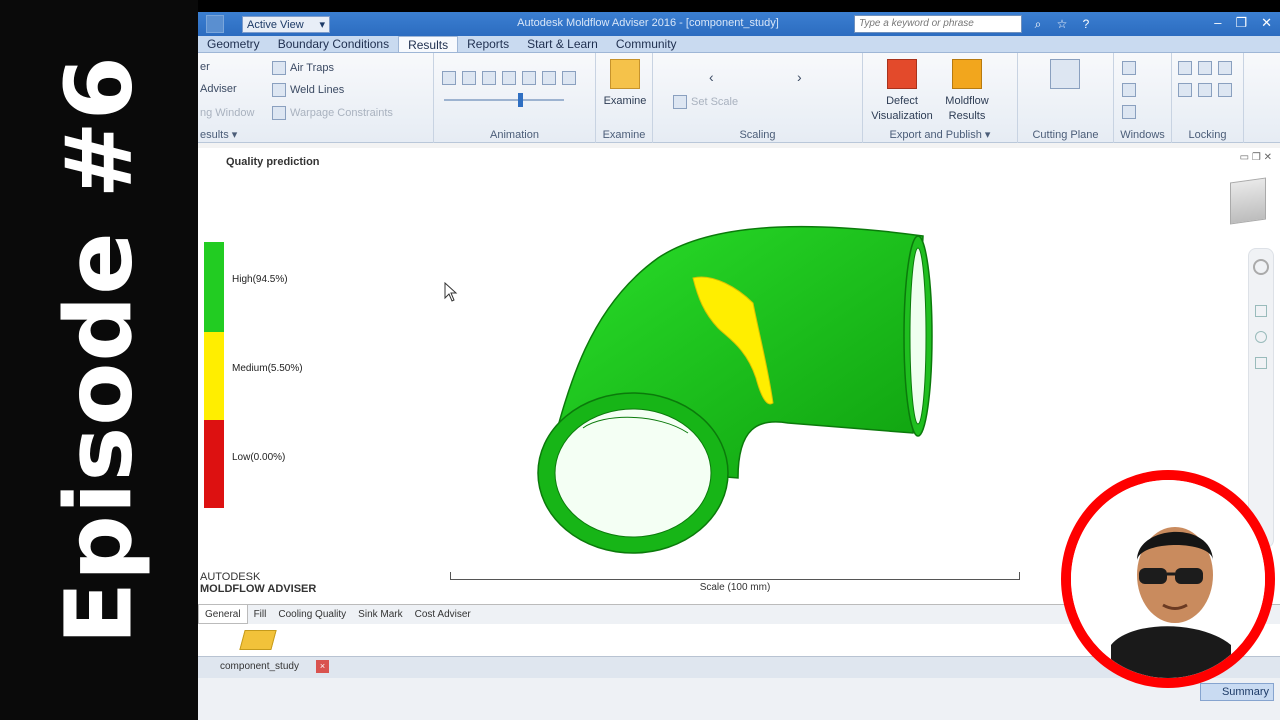 The height and width of the screenshot is (720, 1280). What do you see at coordinates (205, 67) in the screenshot?
I see `results-item-1: er` at bounding box center [205, 67].